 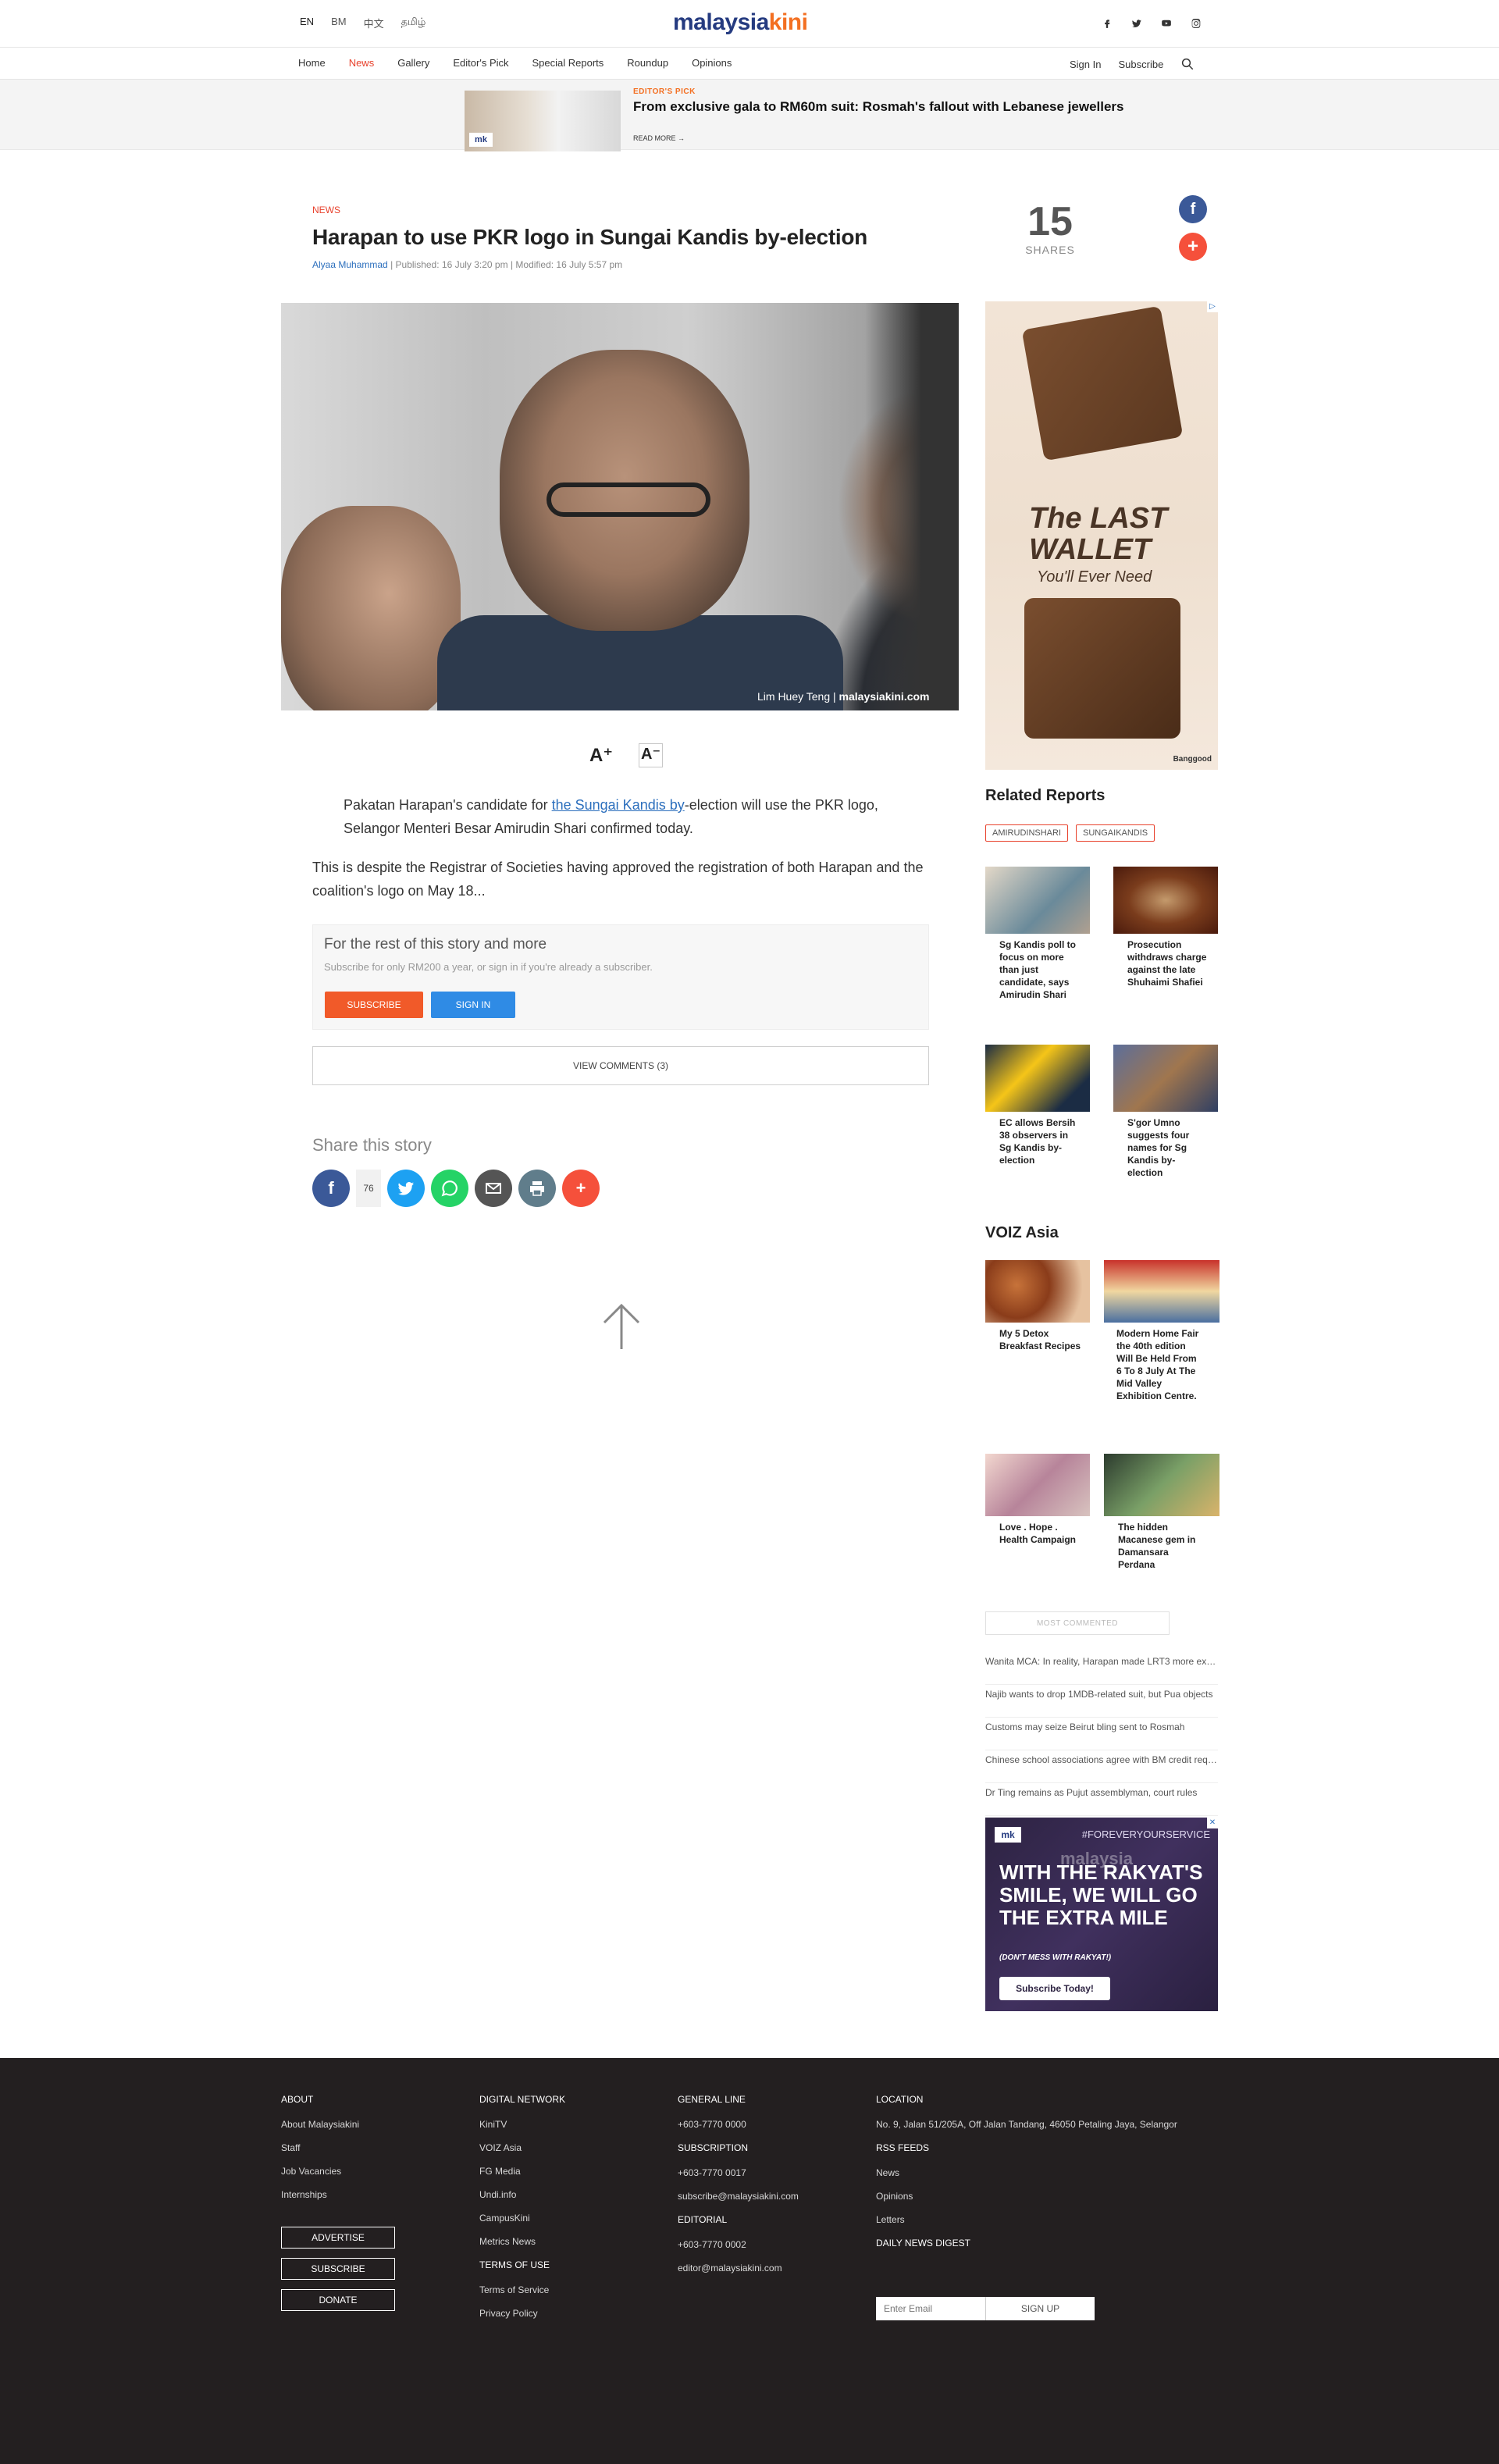 I want to click on most-commented-tab: MOST COMMENTED, so click(x=1077, y=1623).